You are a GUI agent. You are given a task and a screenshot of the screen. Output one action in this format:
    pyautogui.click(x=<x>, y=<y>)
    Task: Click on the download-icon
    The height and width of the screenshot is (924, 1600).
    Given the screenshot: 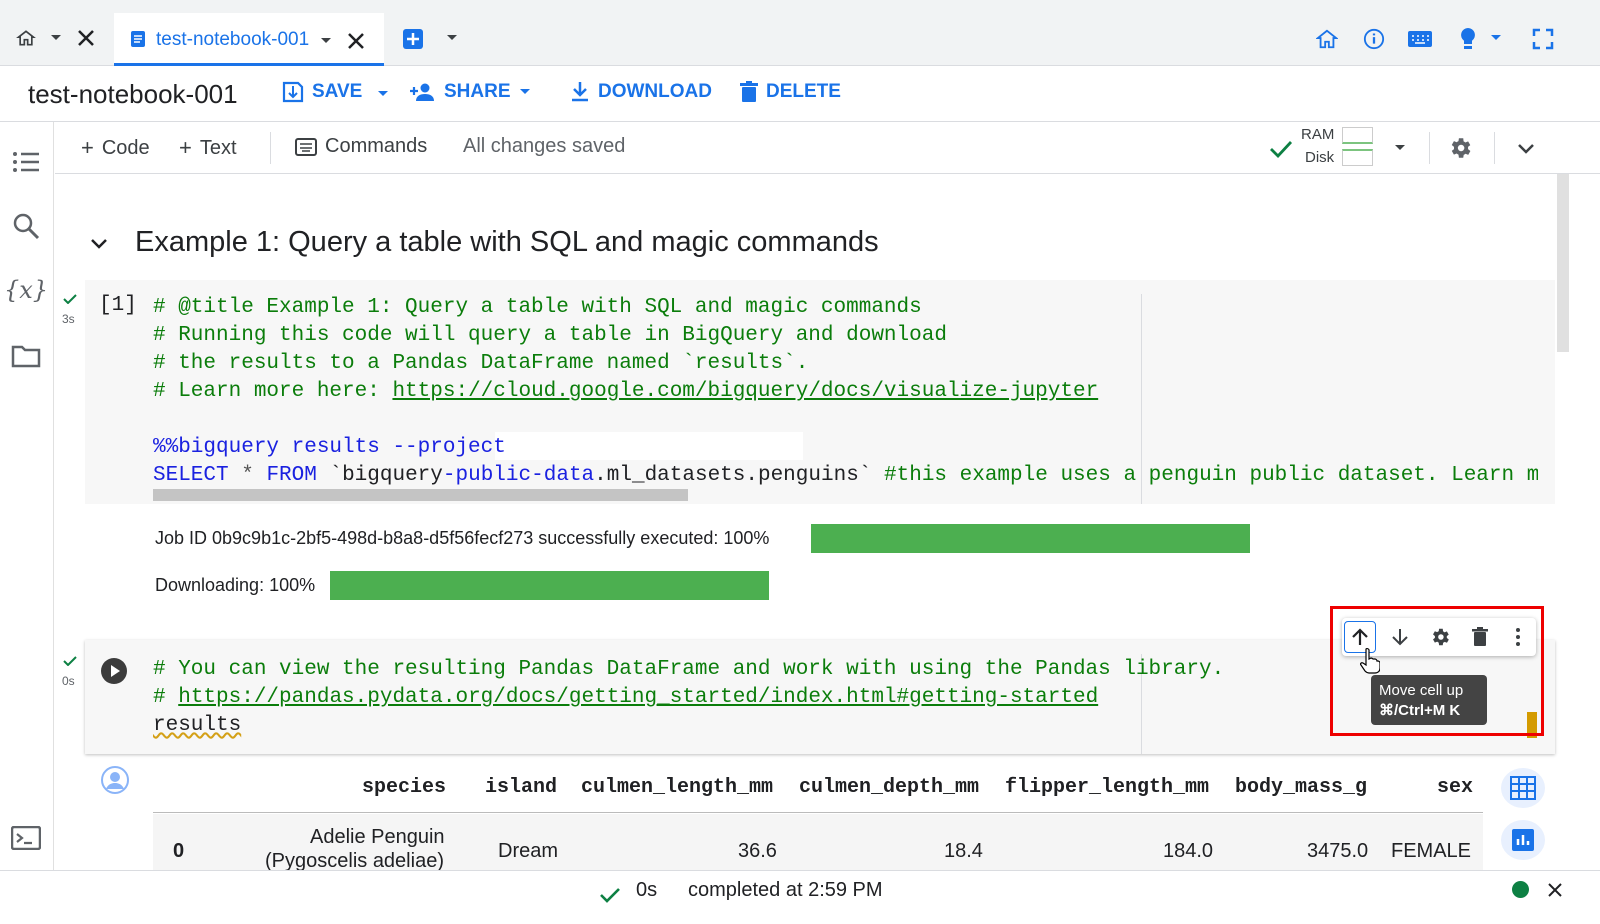 What is the action you would take?
    pyautogui.click(x=580, y=92)
    